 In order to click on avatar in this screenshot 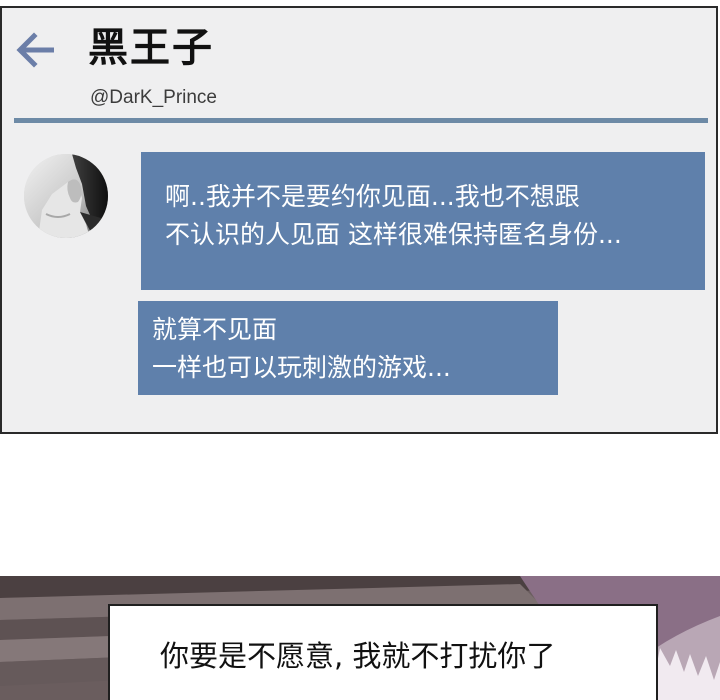, I will do `click(66, 196)`.